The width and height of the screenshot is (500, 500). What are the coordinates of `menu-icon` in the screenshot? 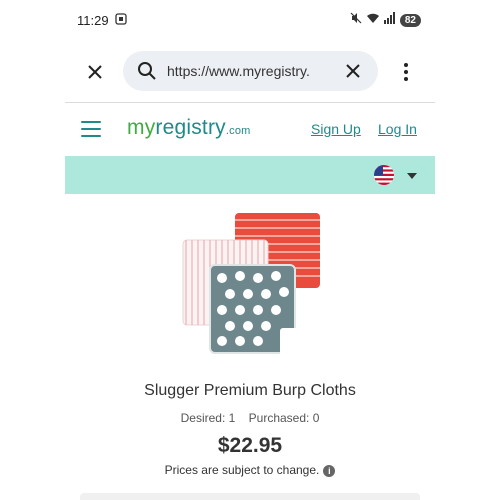 It's located at (91, 129).